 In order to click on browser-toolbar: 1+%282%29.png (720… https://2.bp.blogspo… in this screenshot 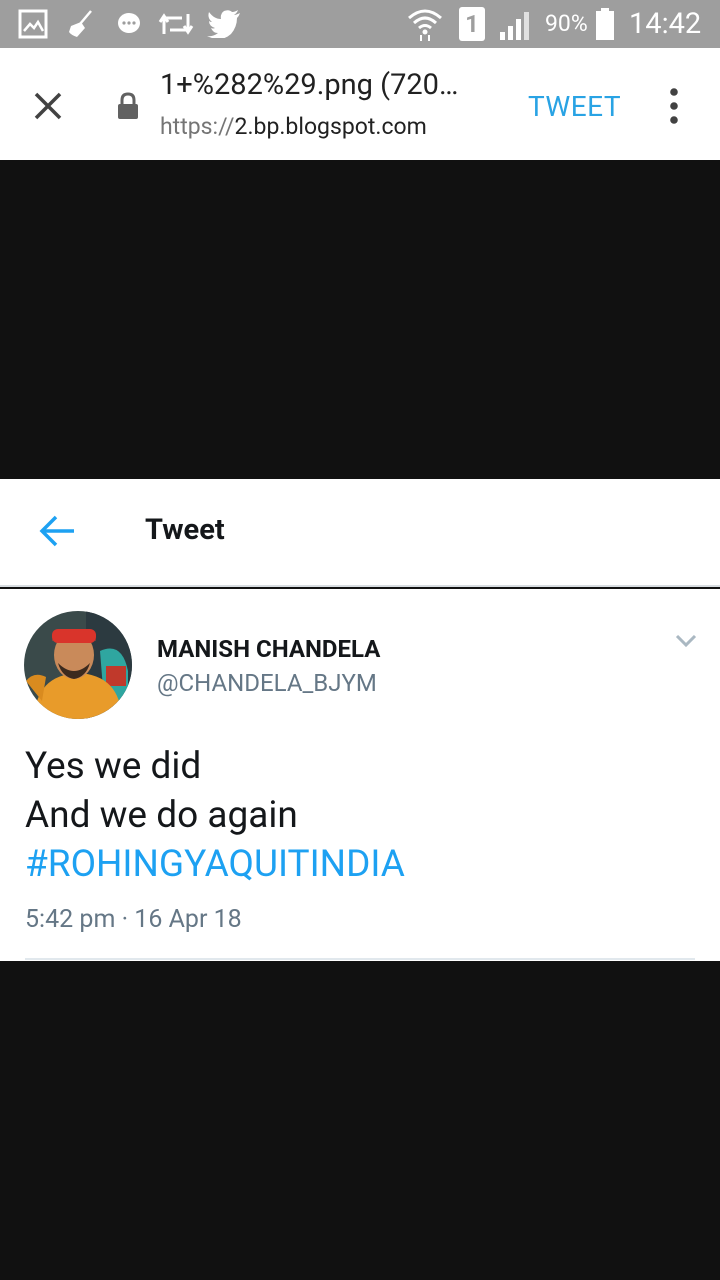, I will do `click(360, 104)`.